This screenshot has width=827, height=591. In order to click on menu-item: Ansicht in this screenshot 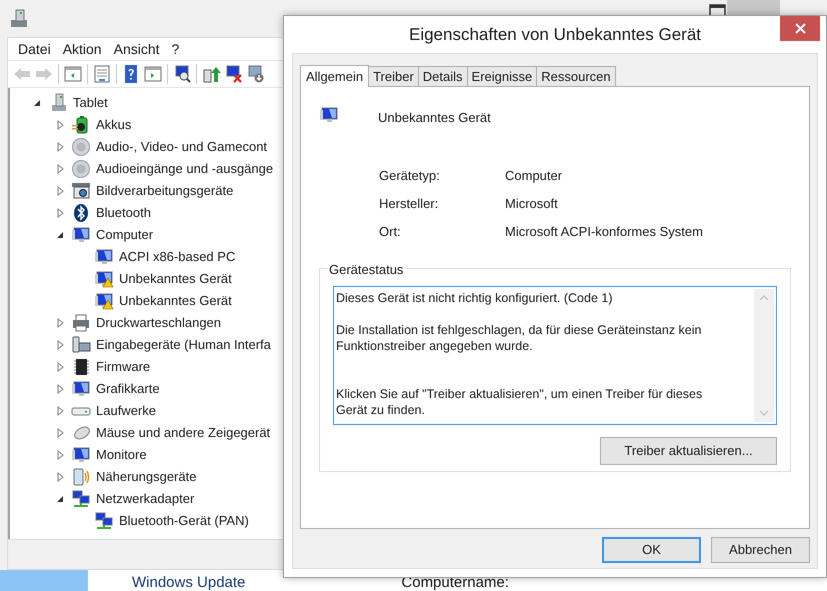, I will do `click(136, 49)`.